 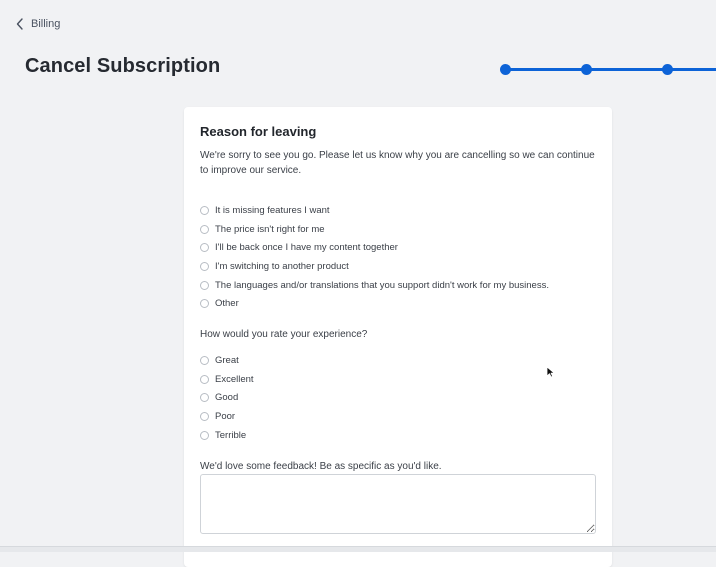 I want to click on rating-option: Poor, so click(x=227, y=416).